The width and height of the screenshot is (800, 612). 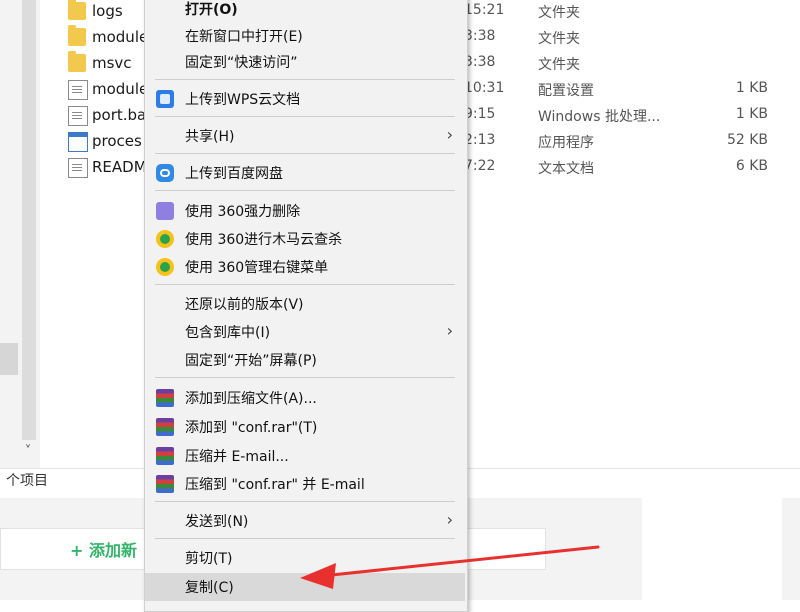 What do you see at coordinates (211, 10) in the screenshot?
I see `menu-item-label: 打开(O)` at bounding box center [211, 10].